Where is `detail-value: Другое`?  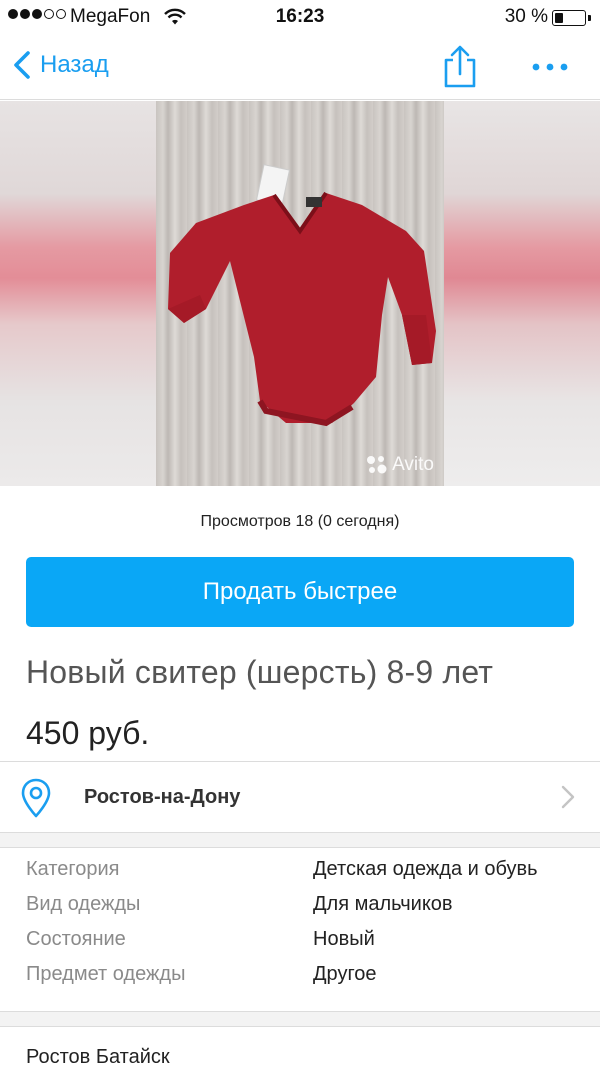 detail-value: Другое is located at coordinates (345, 974).